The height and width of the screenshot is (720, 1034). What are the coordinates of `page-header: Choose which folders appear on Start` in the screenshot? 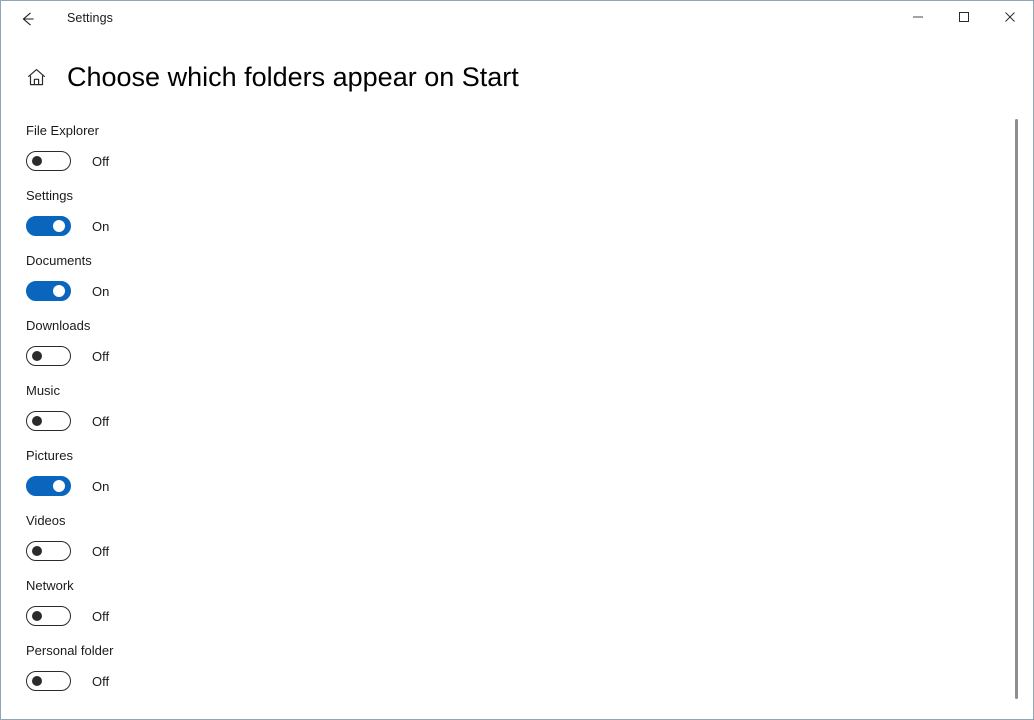 It's located at (517, 77).